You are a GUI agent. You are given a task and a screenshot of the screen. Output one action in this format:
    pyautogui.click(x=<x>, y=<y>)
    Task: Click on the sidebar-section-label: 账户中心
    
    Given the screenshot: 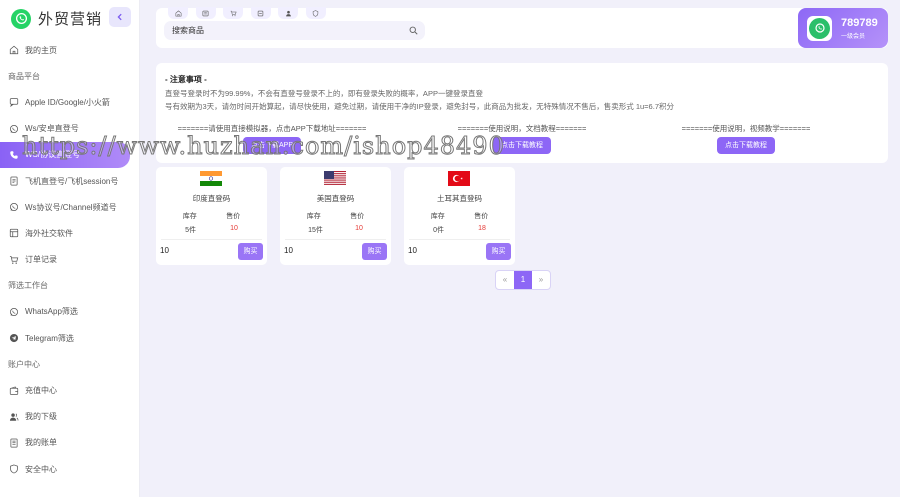 What is the action you would take?
    pyautogui.click(x=70, y=364)
    